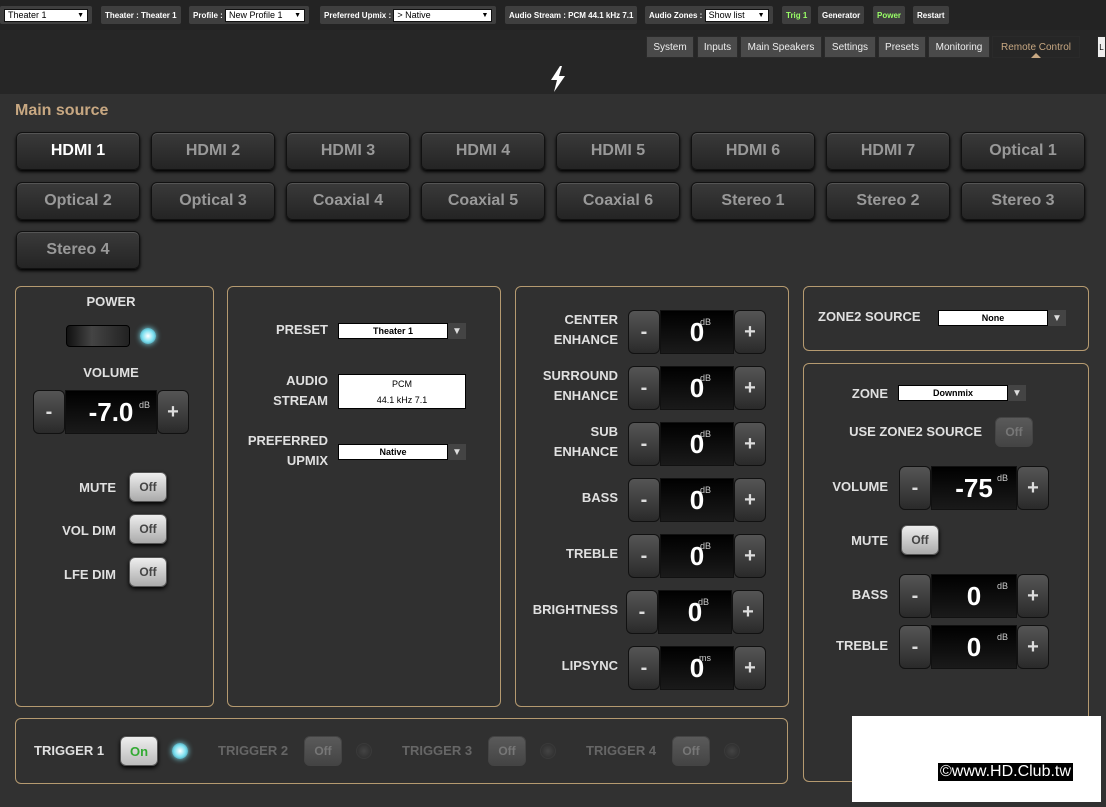  I want to click on power-toggle, so click(98, 336).